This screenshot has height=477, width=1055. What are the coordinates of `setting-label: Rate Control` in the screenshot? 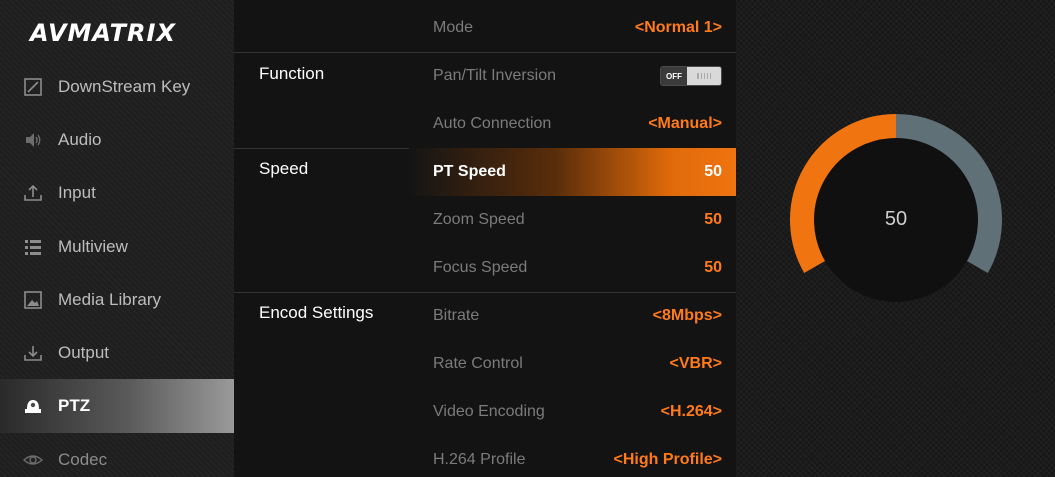 It's located at (478, 363).